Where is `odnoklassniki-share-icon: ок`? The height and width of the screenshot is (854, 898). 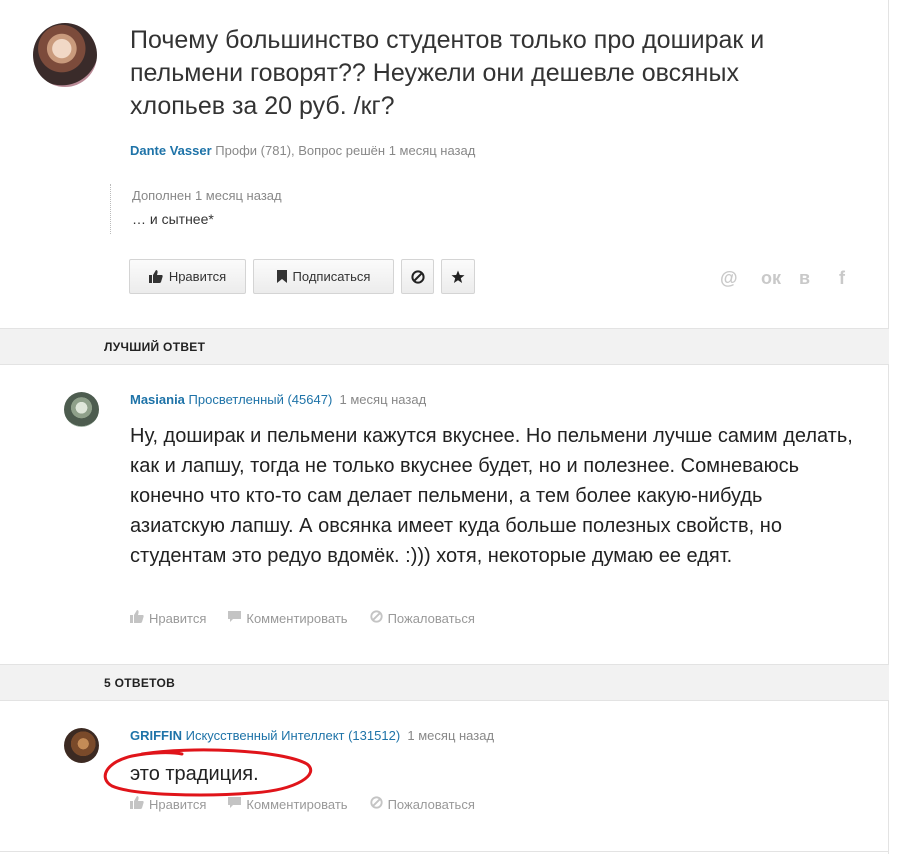 odnoklassniki-share-icon: ок is located at coordinates (771, 278).